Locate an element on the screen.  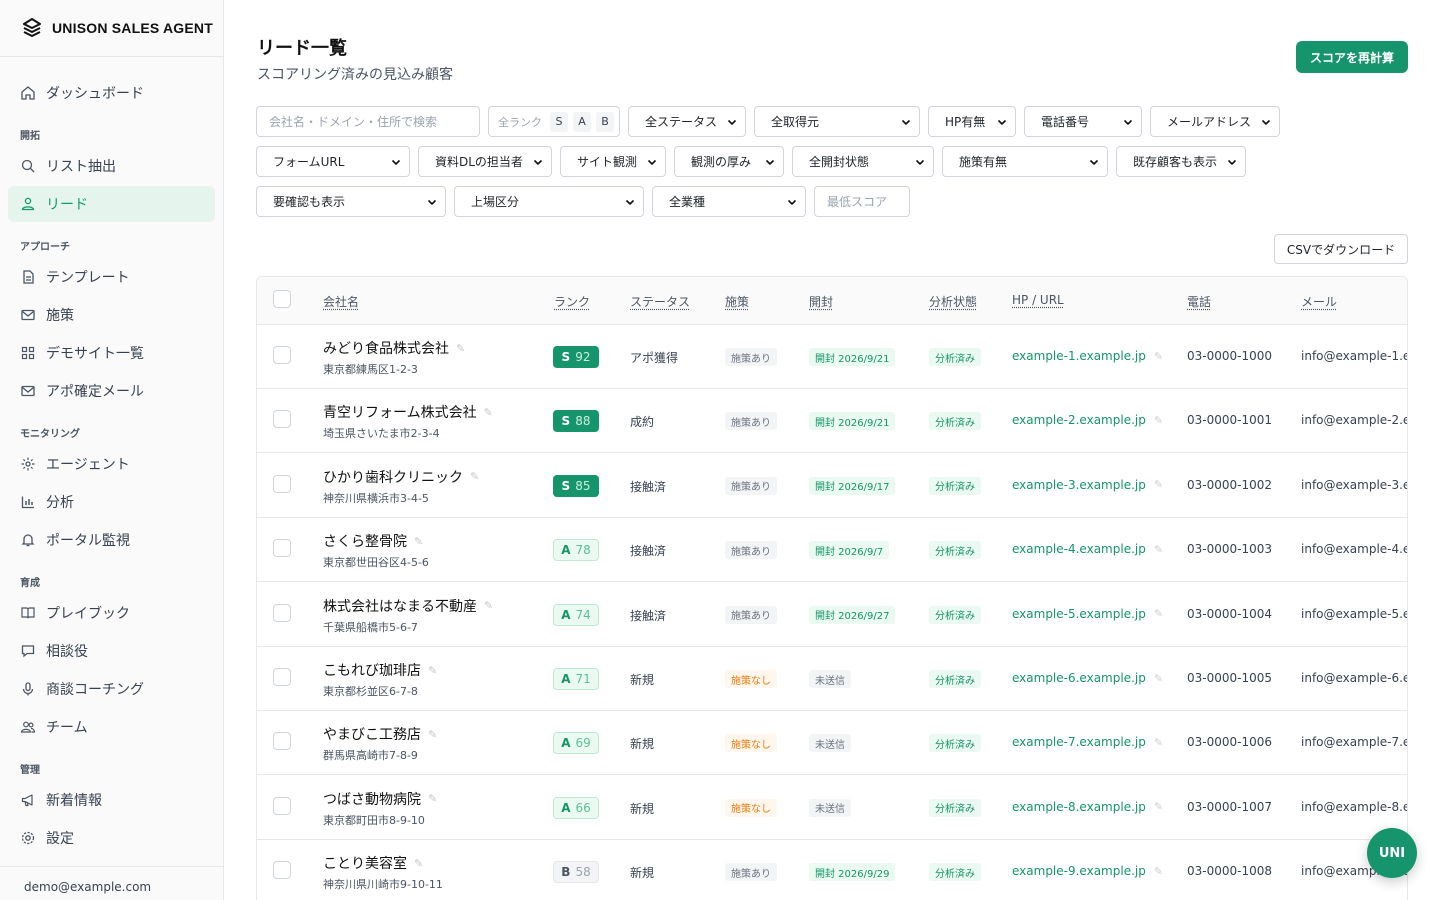
sidebar-item-campaigns: 施策 is located at coordinates (111, 315).